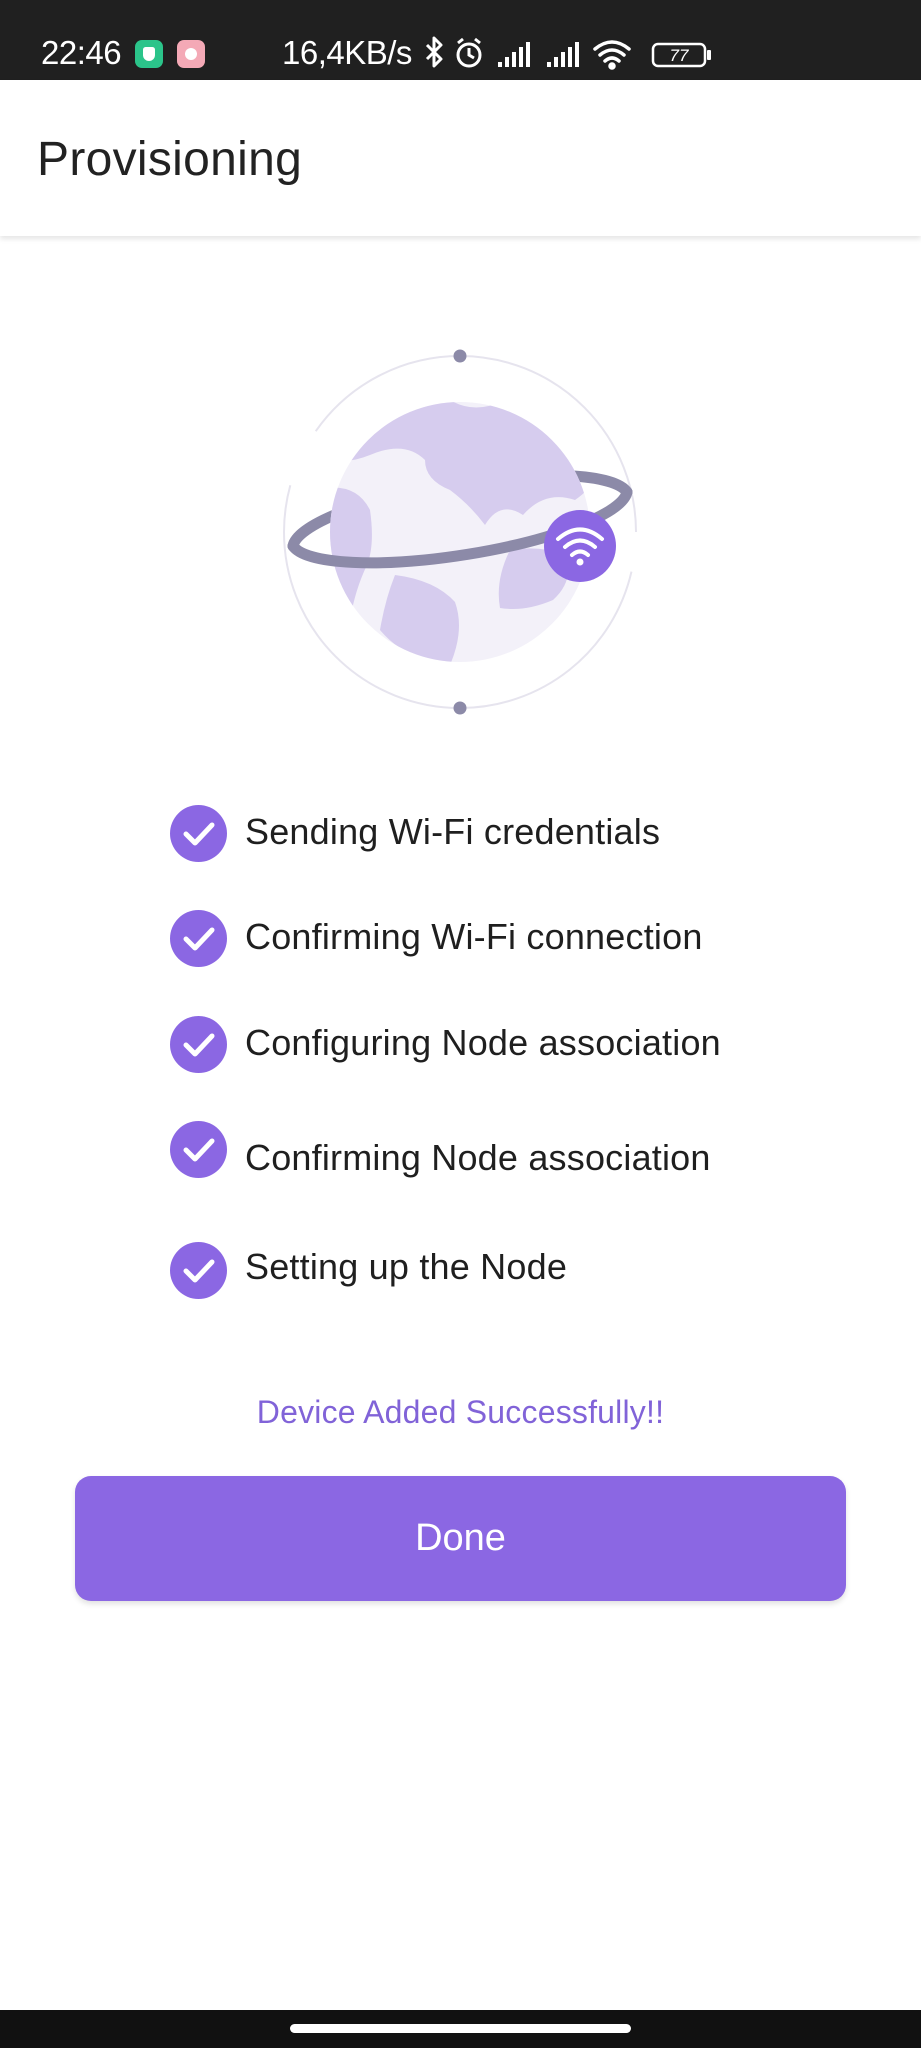  What do you see at coordinates (453, 831) in the screenshot?
I see `step-label: Sending Wi-Fi credentials` at bounding box center [453, 831].